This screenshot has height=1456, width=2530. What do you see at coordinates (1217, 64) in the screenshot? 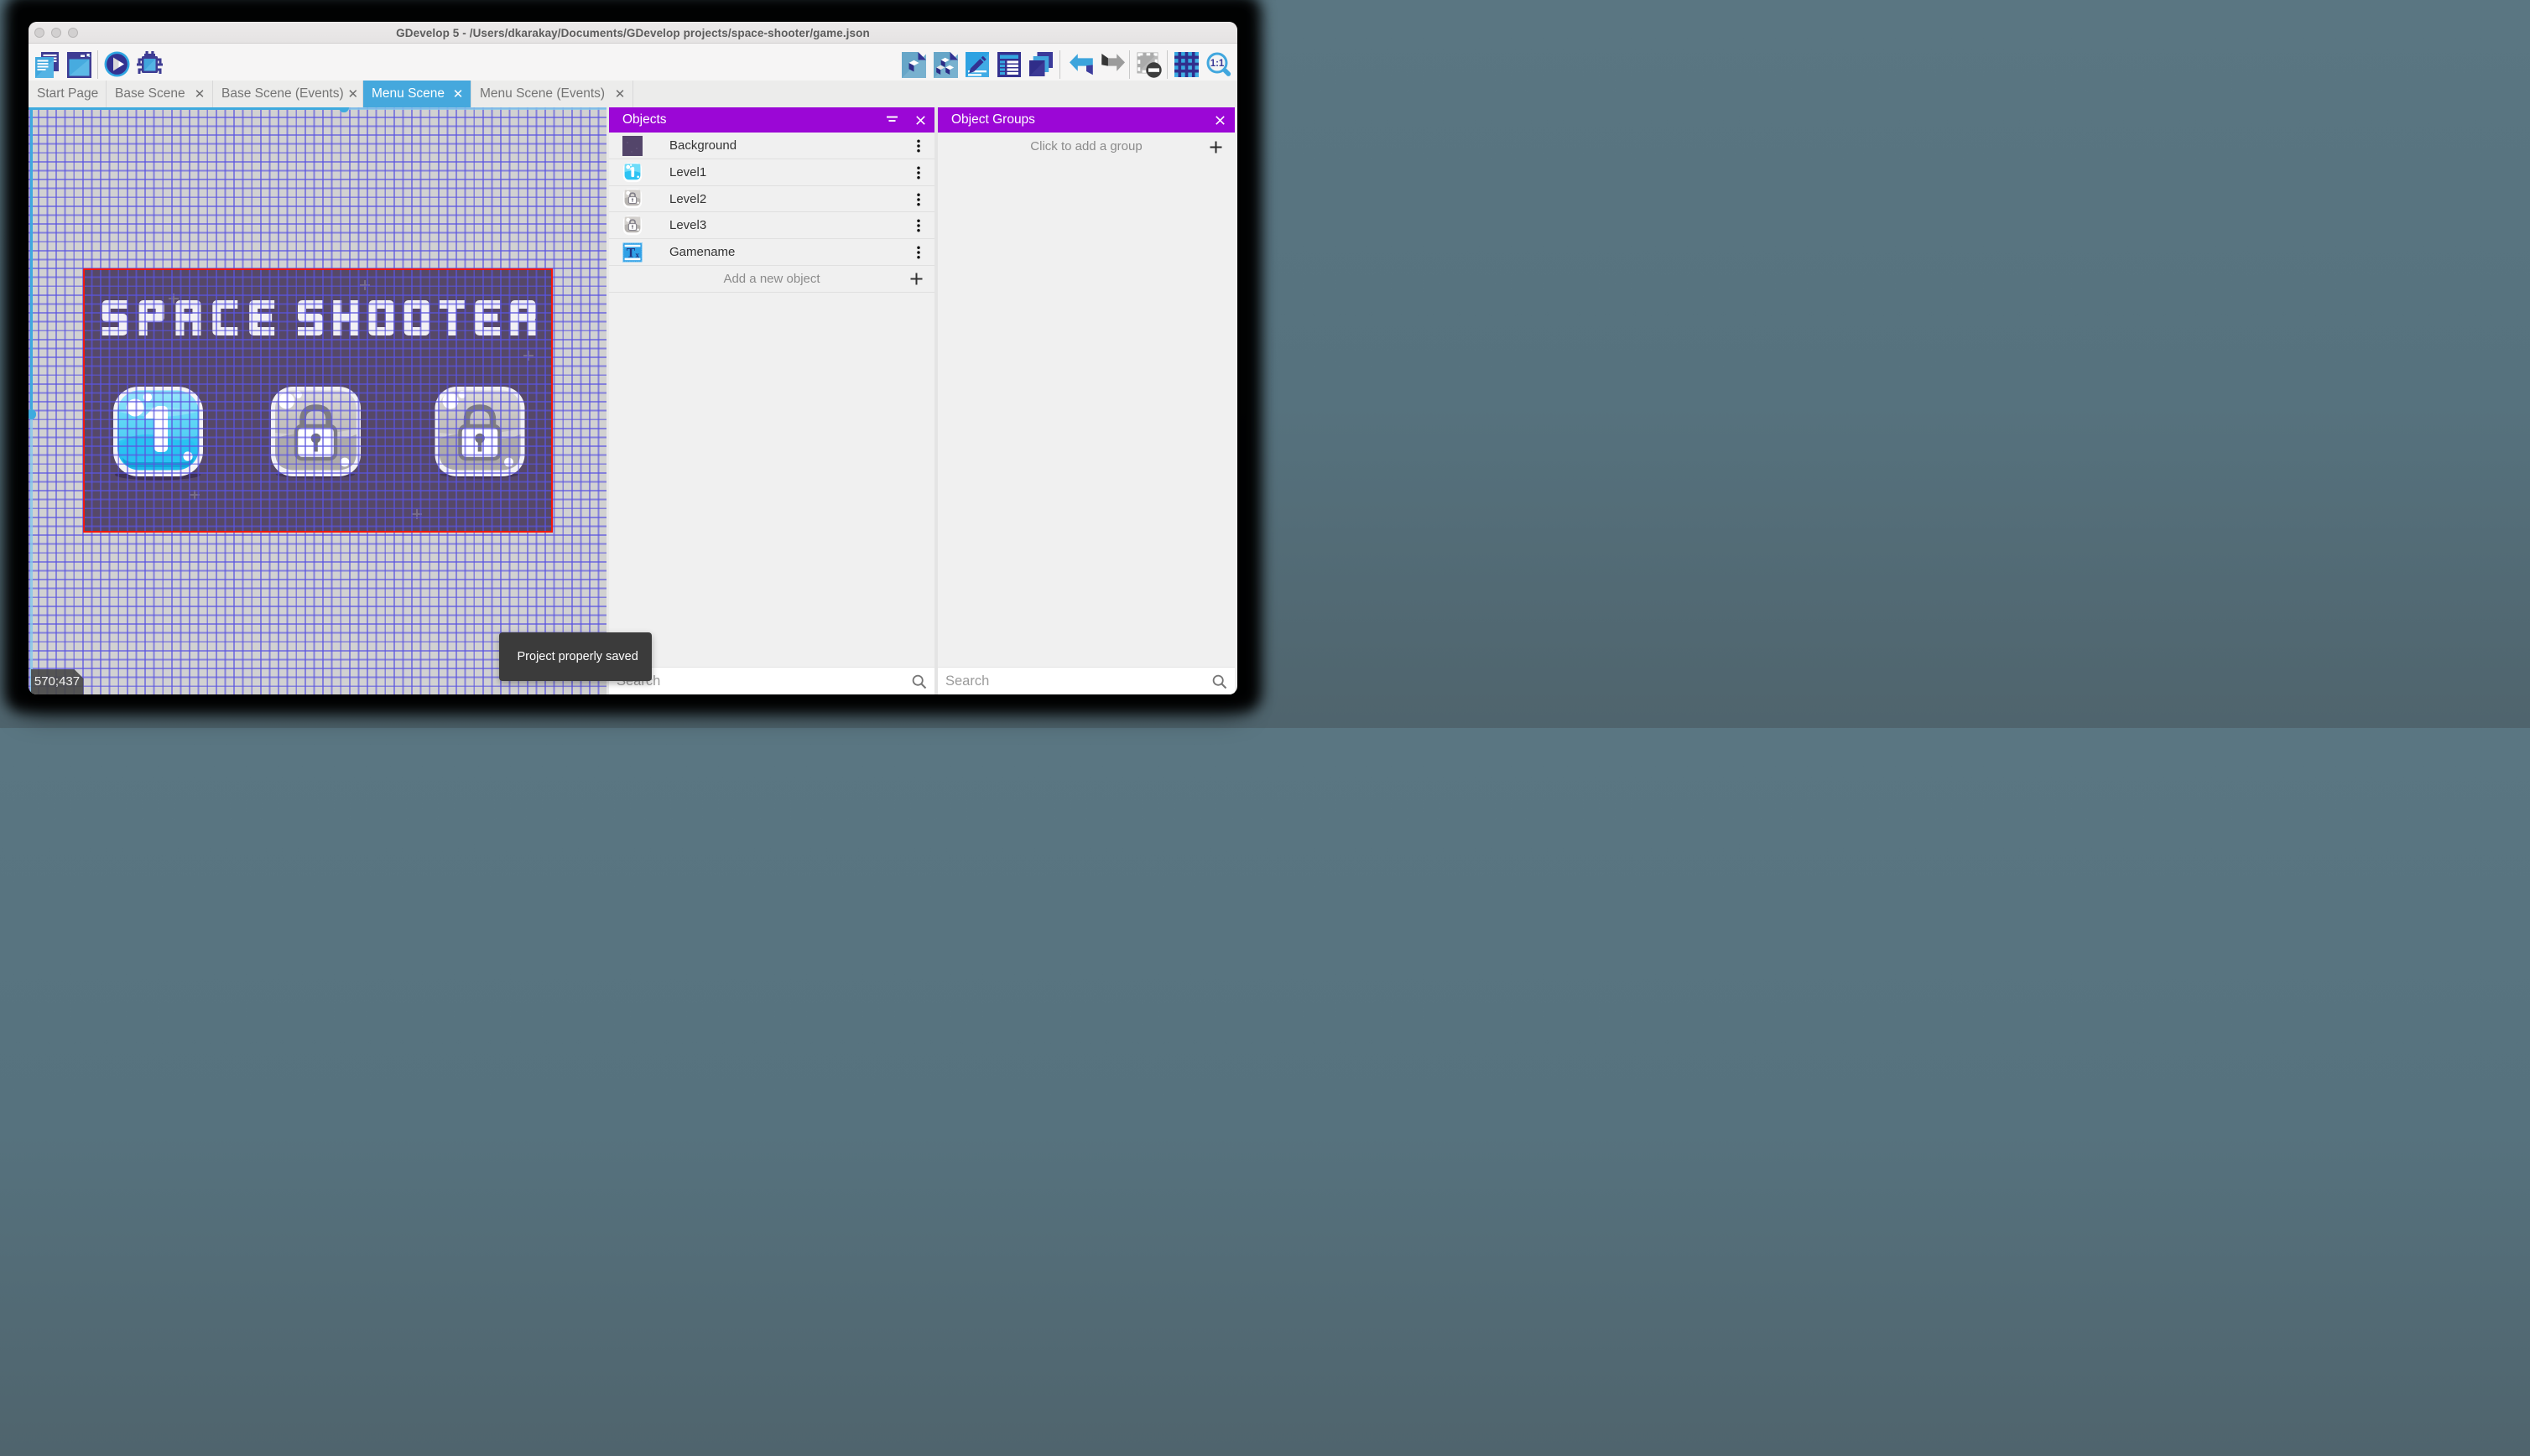
I see `svg-text: 1:1` at bounding box center [1217, 64].